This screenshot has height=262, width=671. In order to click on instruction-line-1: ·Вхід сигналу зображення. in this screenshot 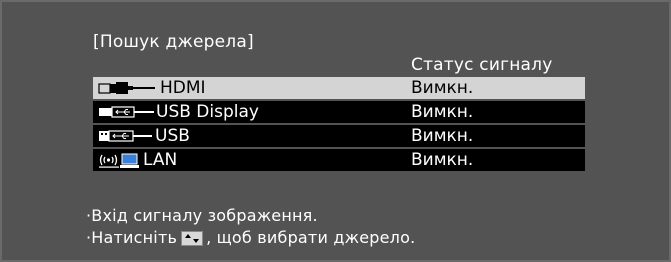, I will do `click(202, 215)`.